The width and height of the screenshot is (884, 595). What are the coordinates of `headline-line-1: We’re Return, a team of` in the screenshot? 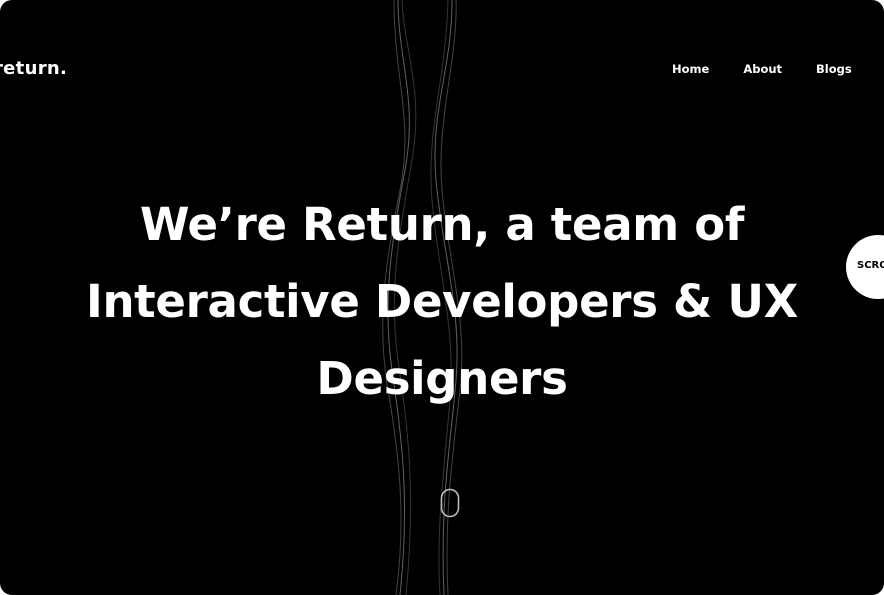 It's located at (442, 224).